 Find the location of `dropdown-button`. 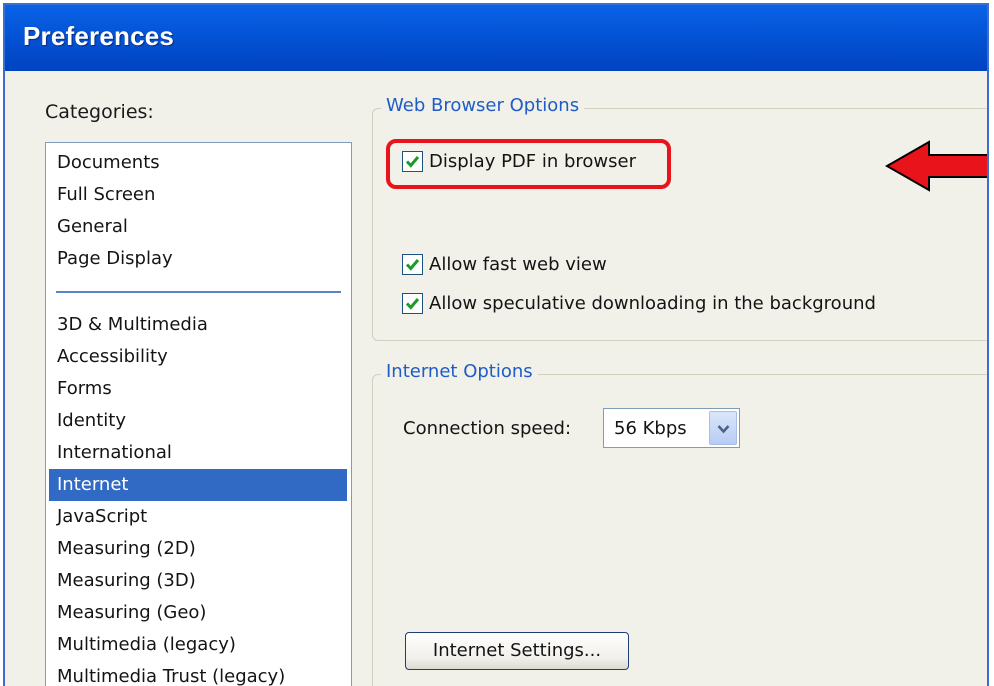

dropdown-button is located at coordinates (723, 428).